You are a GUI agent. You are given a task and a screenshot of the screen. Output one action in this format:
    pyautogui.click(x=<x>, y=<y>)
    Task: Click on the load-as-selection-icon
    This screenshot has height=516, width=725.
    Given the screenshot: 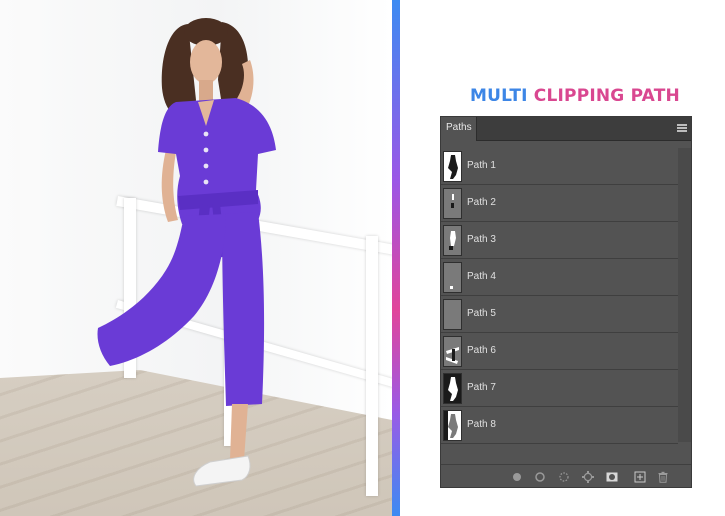 What is the action you would take?
    pyautogui.click(x=564, y=476)
    